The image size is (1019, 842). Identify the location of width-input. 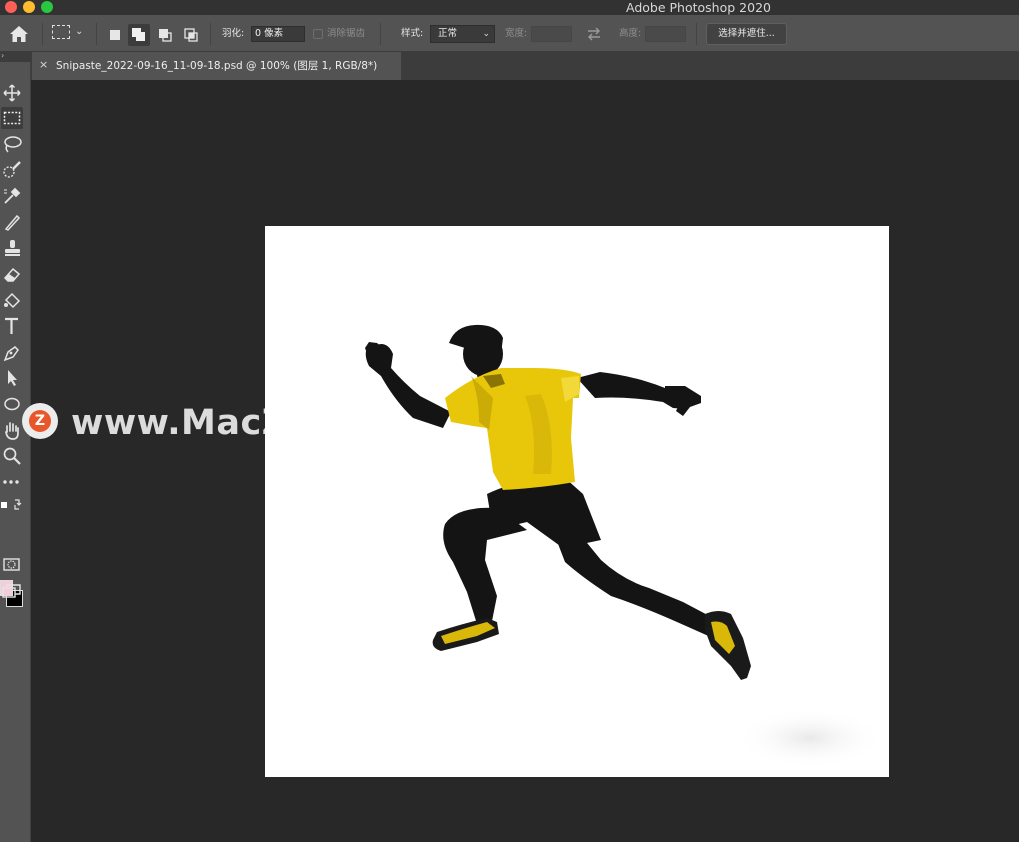
(551, 34).